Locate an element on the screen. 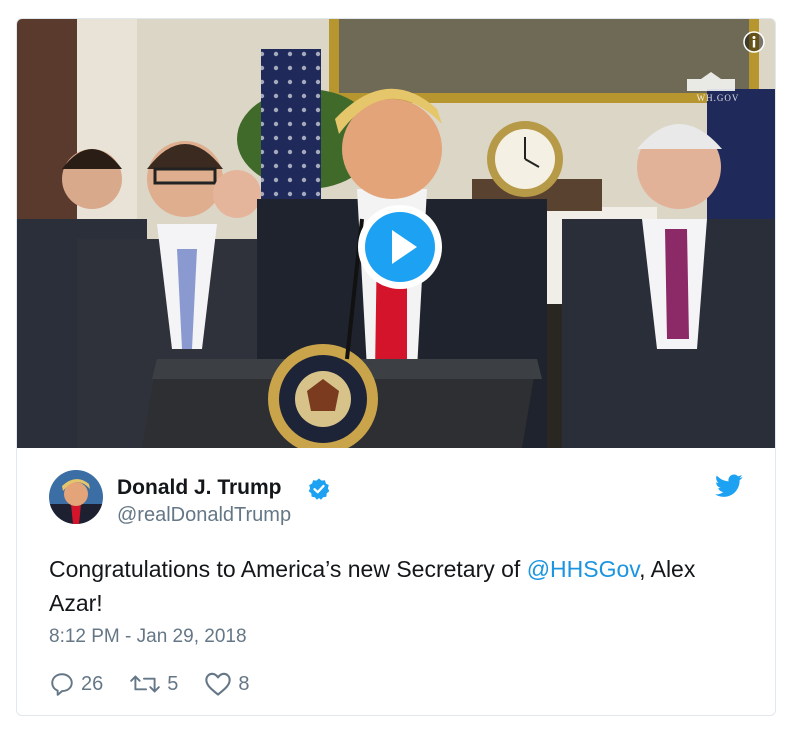 Image resolution: width=798 pixels, height=735 pixels. play-icon is located at coordinates (400, 247).